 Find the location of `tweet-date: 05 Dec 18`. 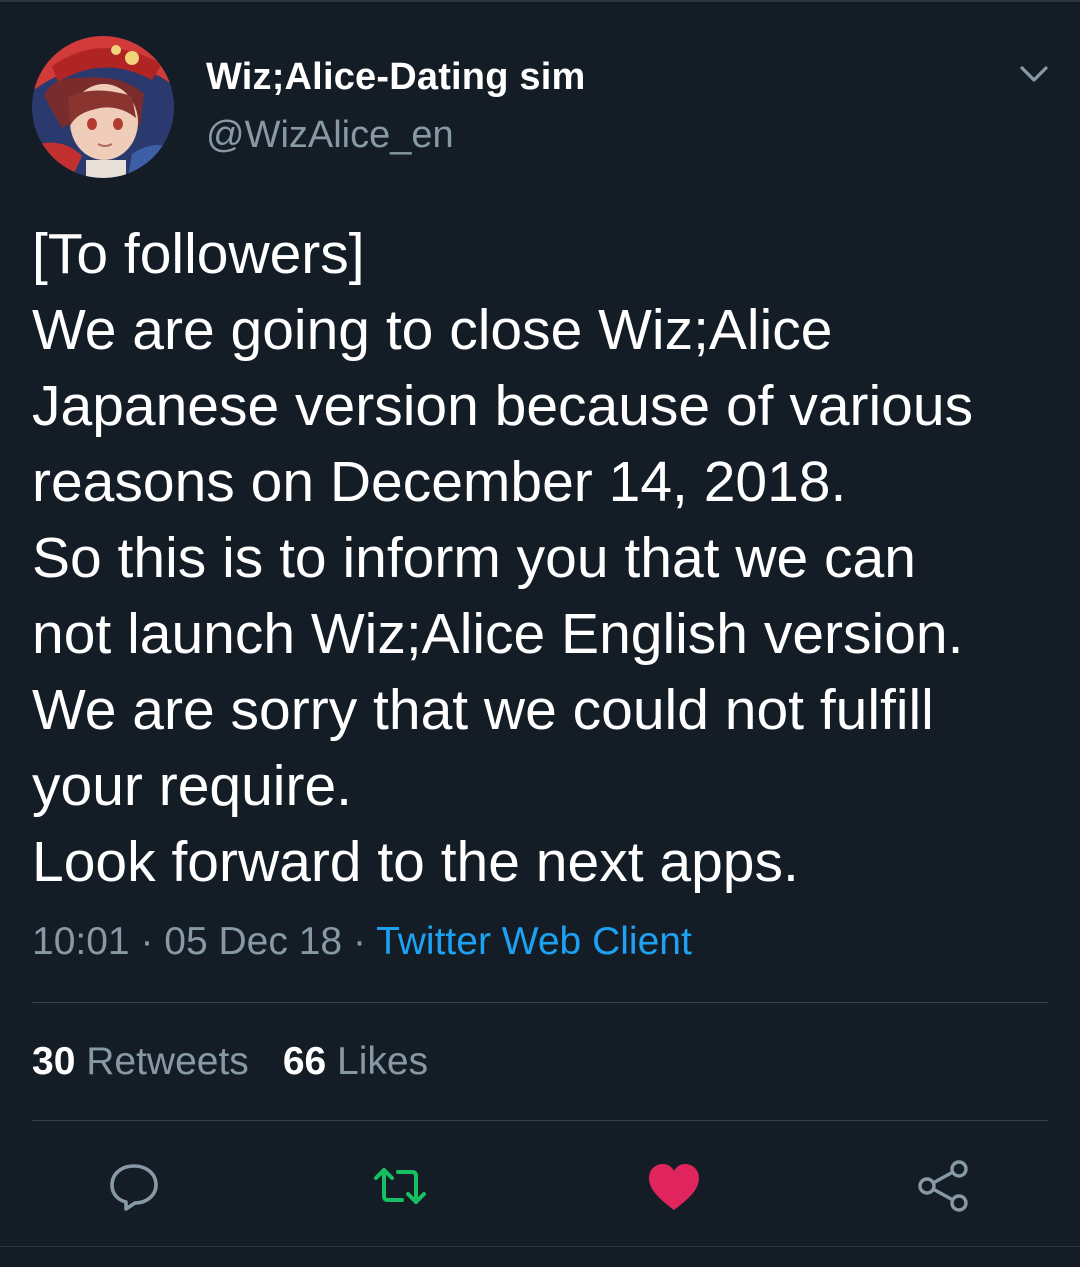

tweet-date: 05 Dec 18 is located at coordinates (253, 941).